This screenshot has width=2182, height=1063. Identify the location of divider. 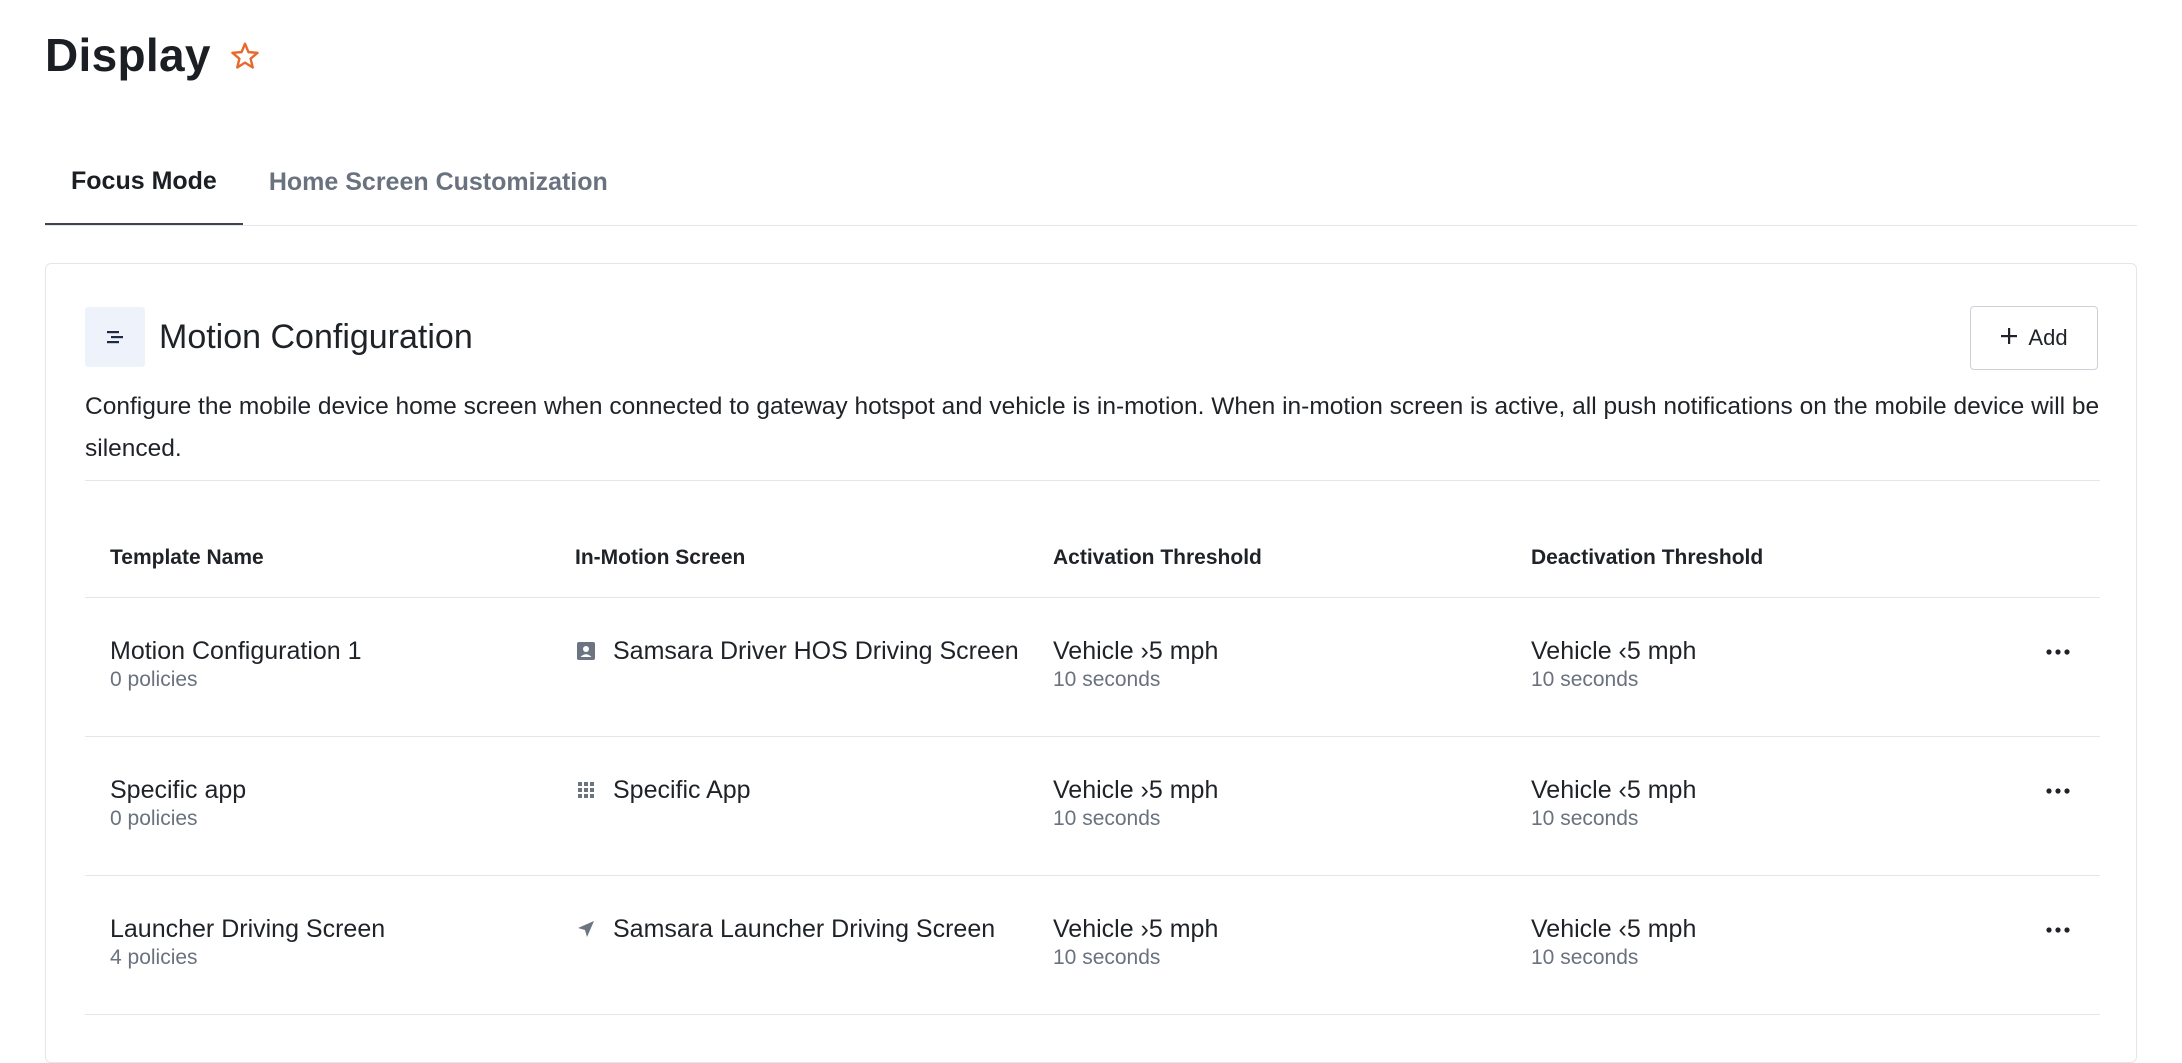
(1092, 480).